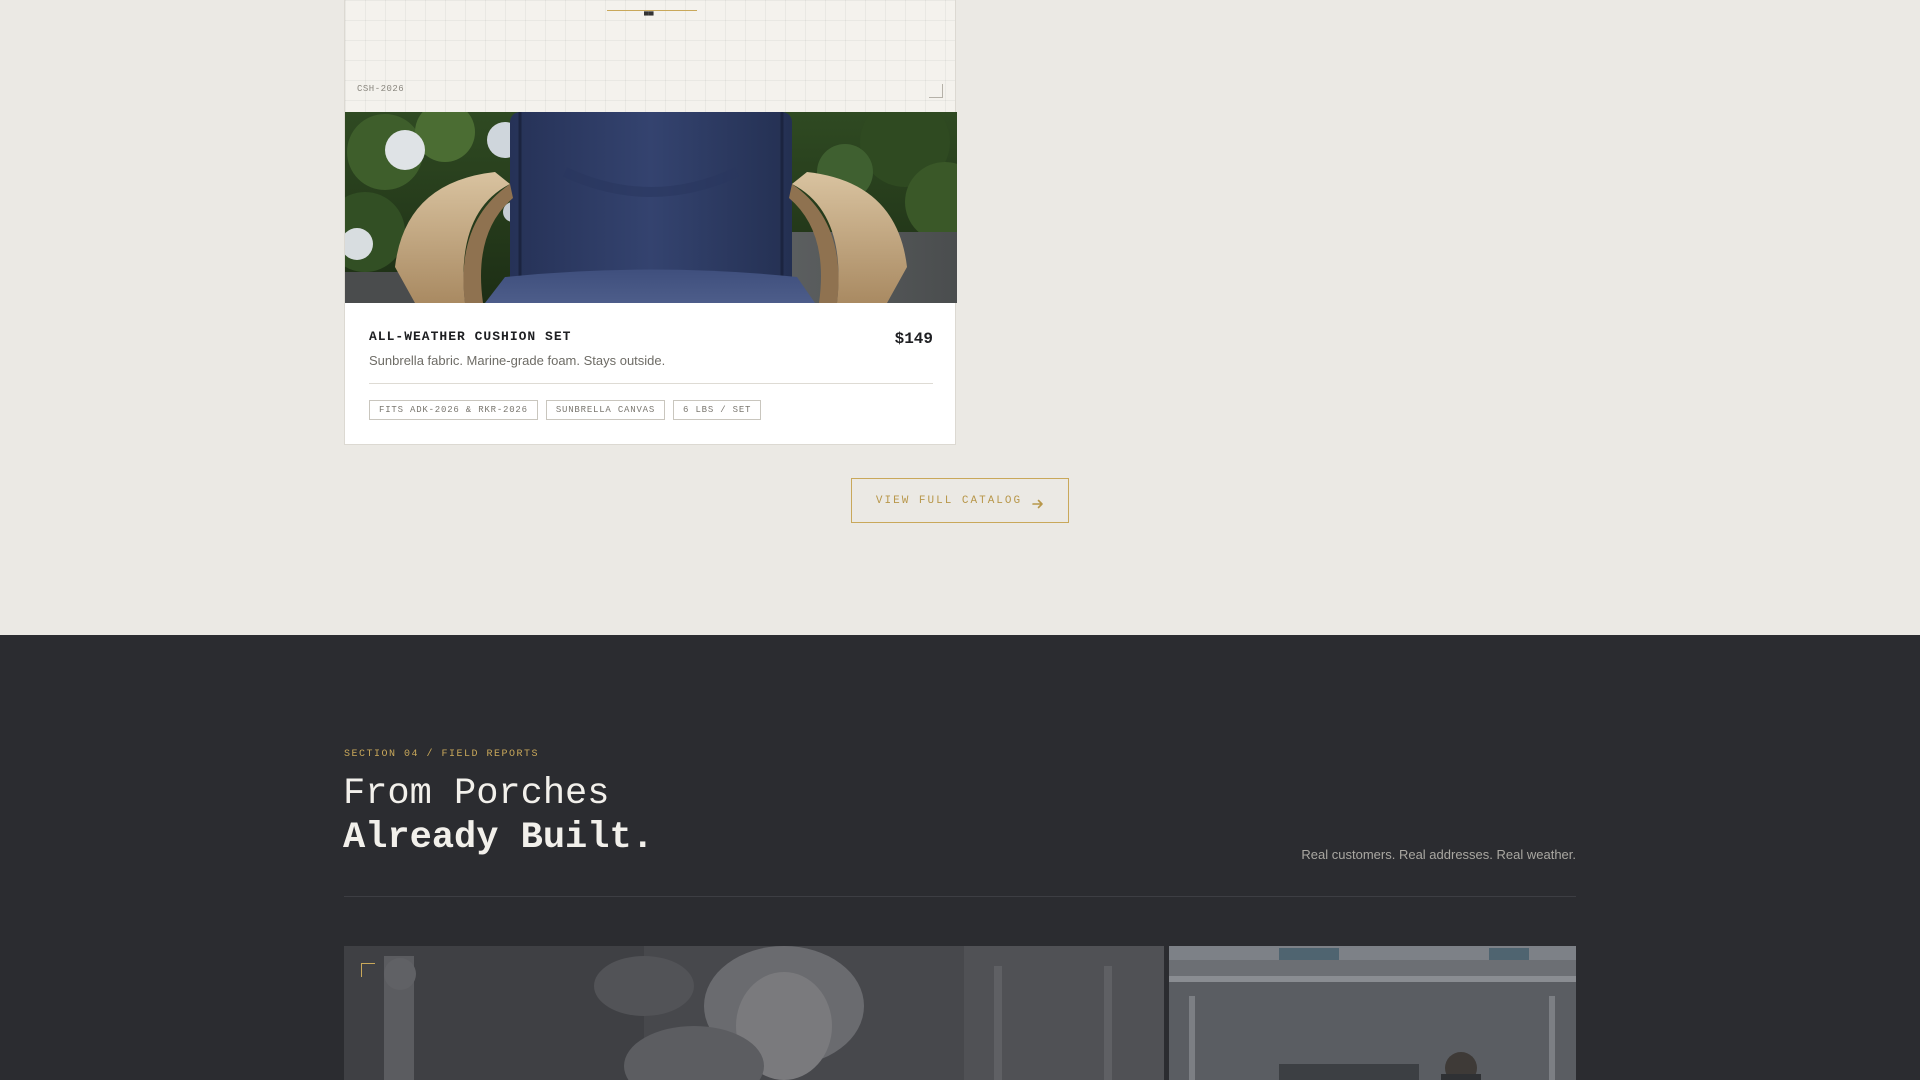 The height and width of the screenshot is (1080, 1920). Describe the element at coordinates (453, 410) in the screenshot. I see `tag-compatibility: FITS ADK-2026 & RKR-2026` at that location.